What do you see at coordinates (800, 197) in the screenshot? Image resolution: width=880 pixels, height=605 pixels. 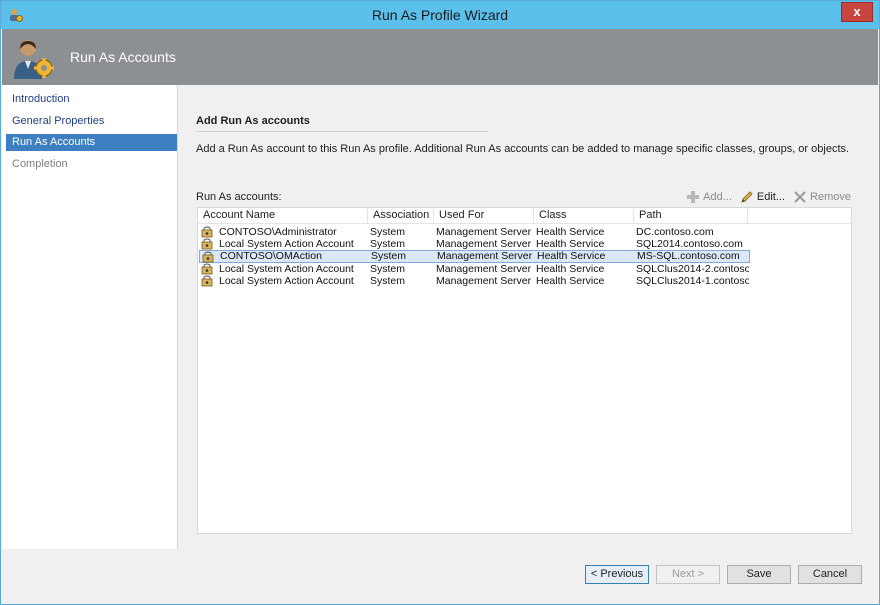 I see `remove-x-icon` at bounding box center [800, 197].